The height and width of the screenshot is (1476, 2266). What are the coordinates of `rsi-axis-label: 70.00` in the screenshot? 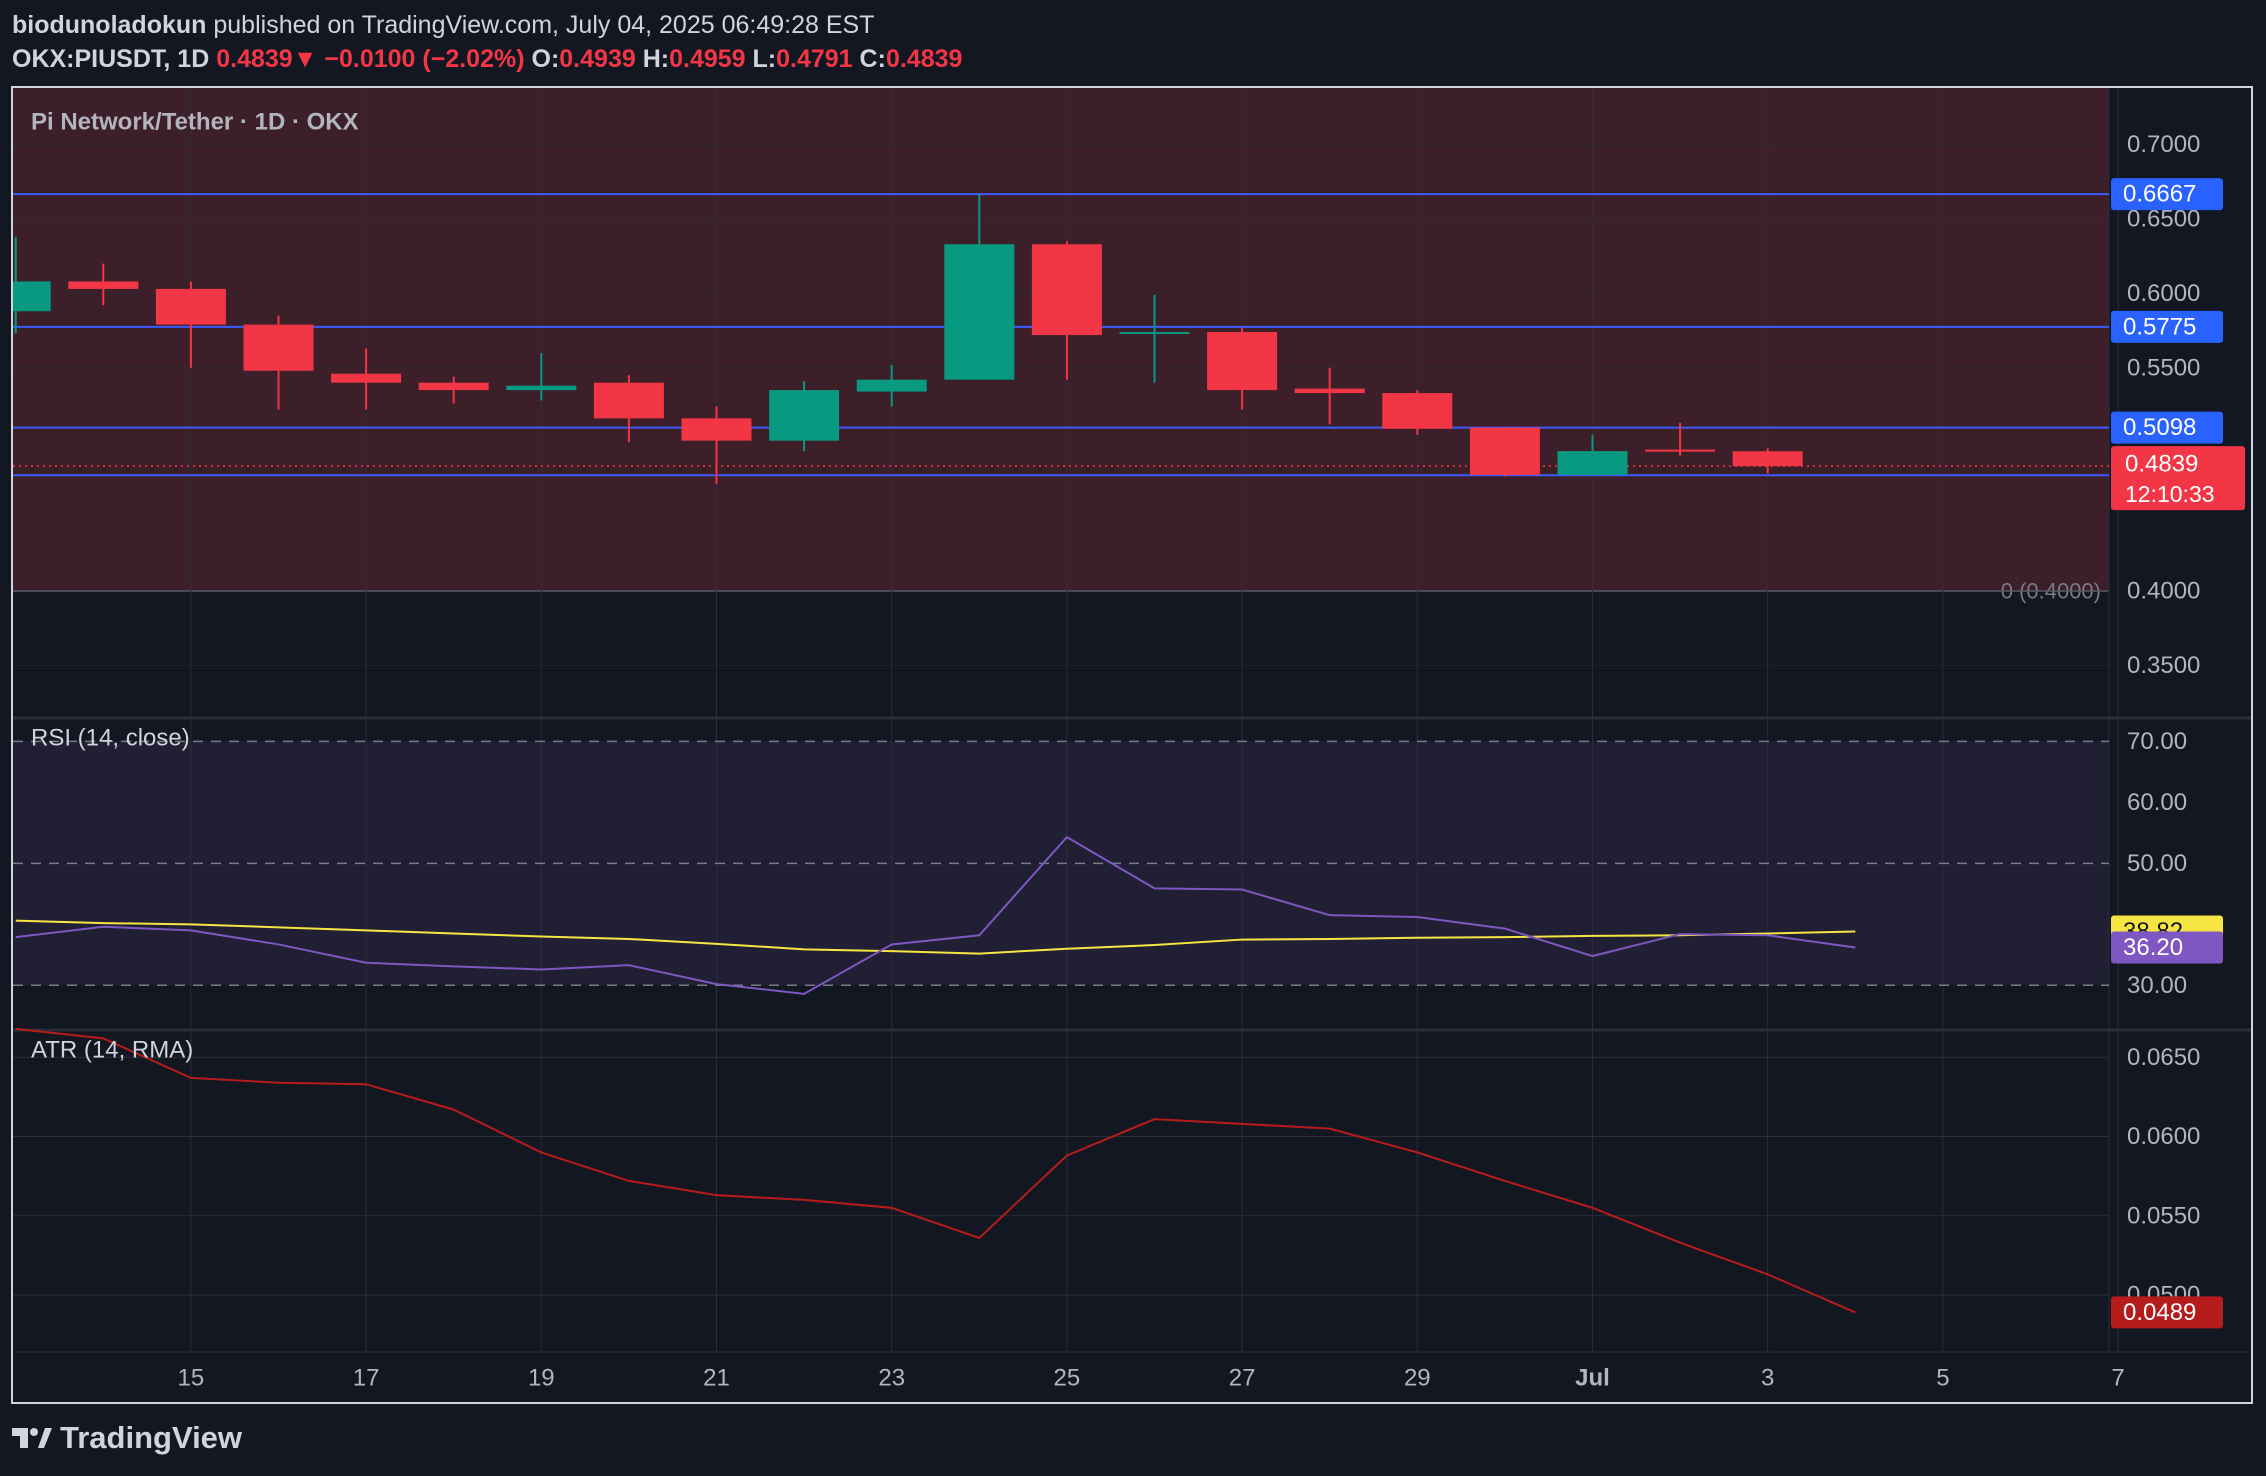 It's located at (2157, 741).